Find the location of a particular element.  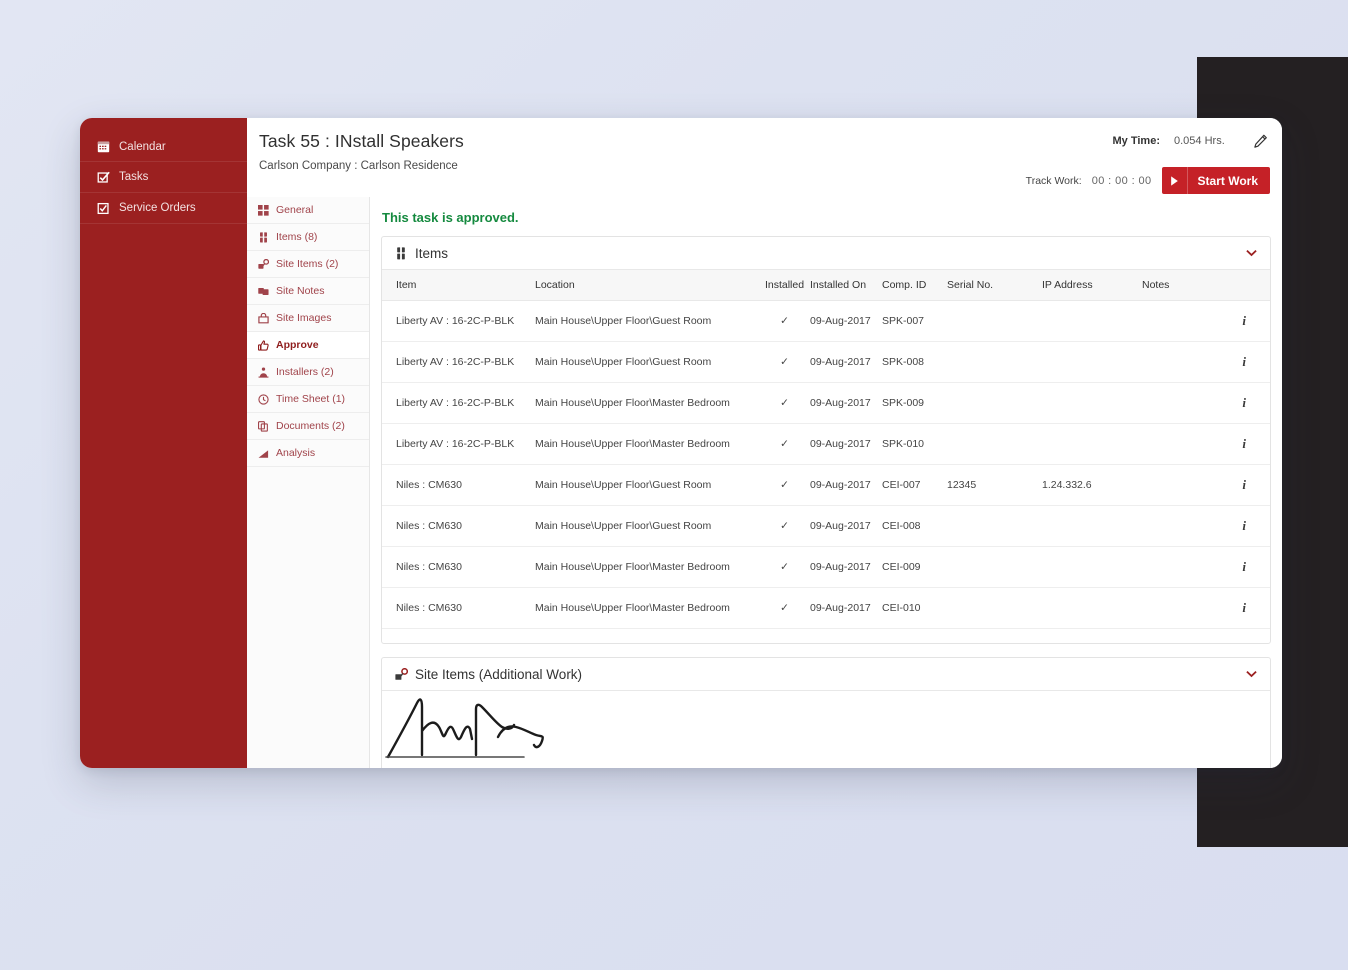

cell-comp-id: CEI-009 is located at coordinates (914, 567).